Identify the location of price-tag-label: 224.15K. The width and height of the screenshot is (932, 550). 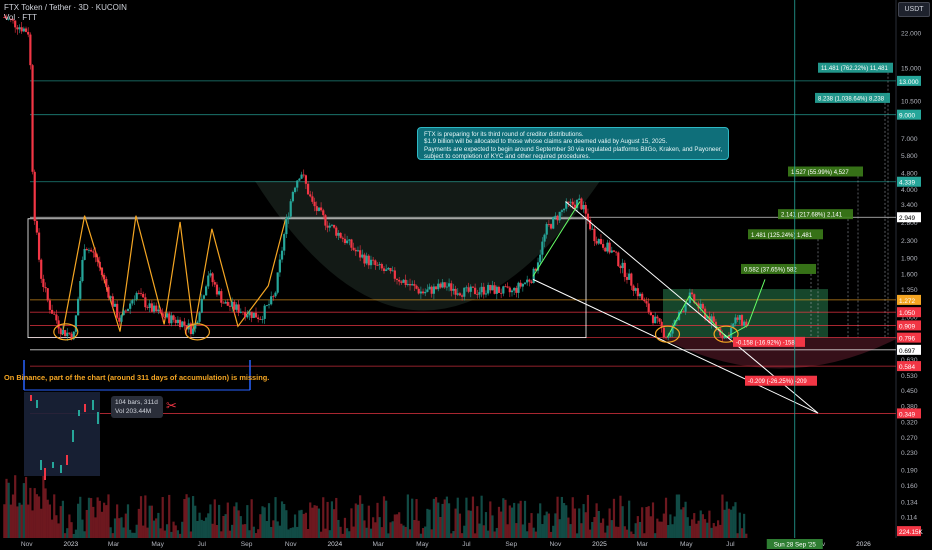
(911, 532).